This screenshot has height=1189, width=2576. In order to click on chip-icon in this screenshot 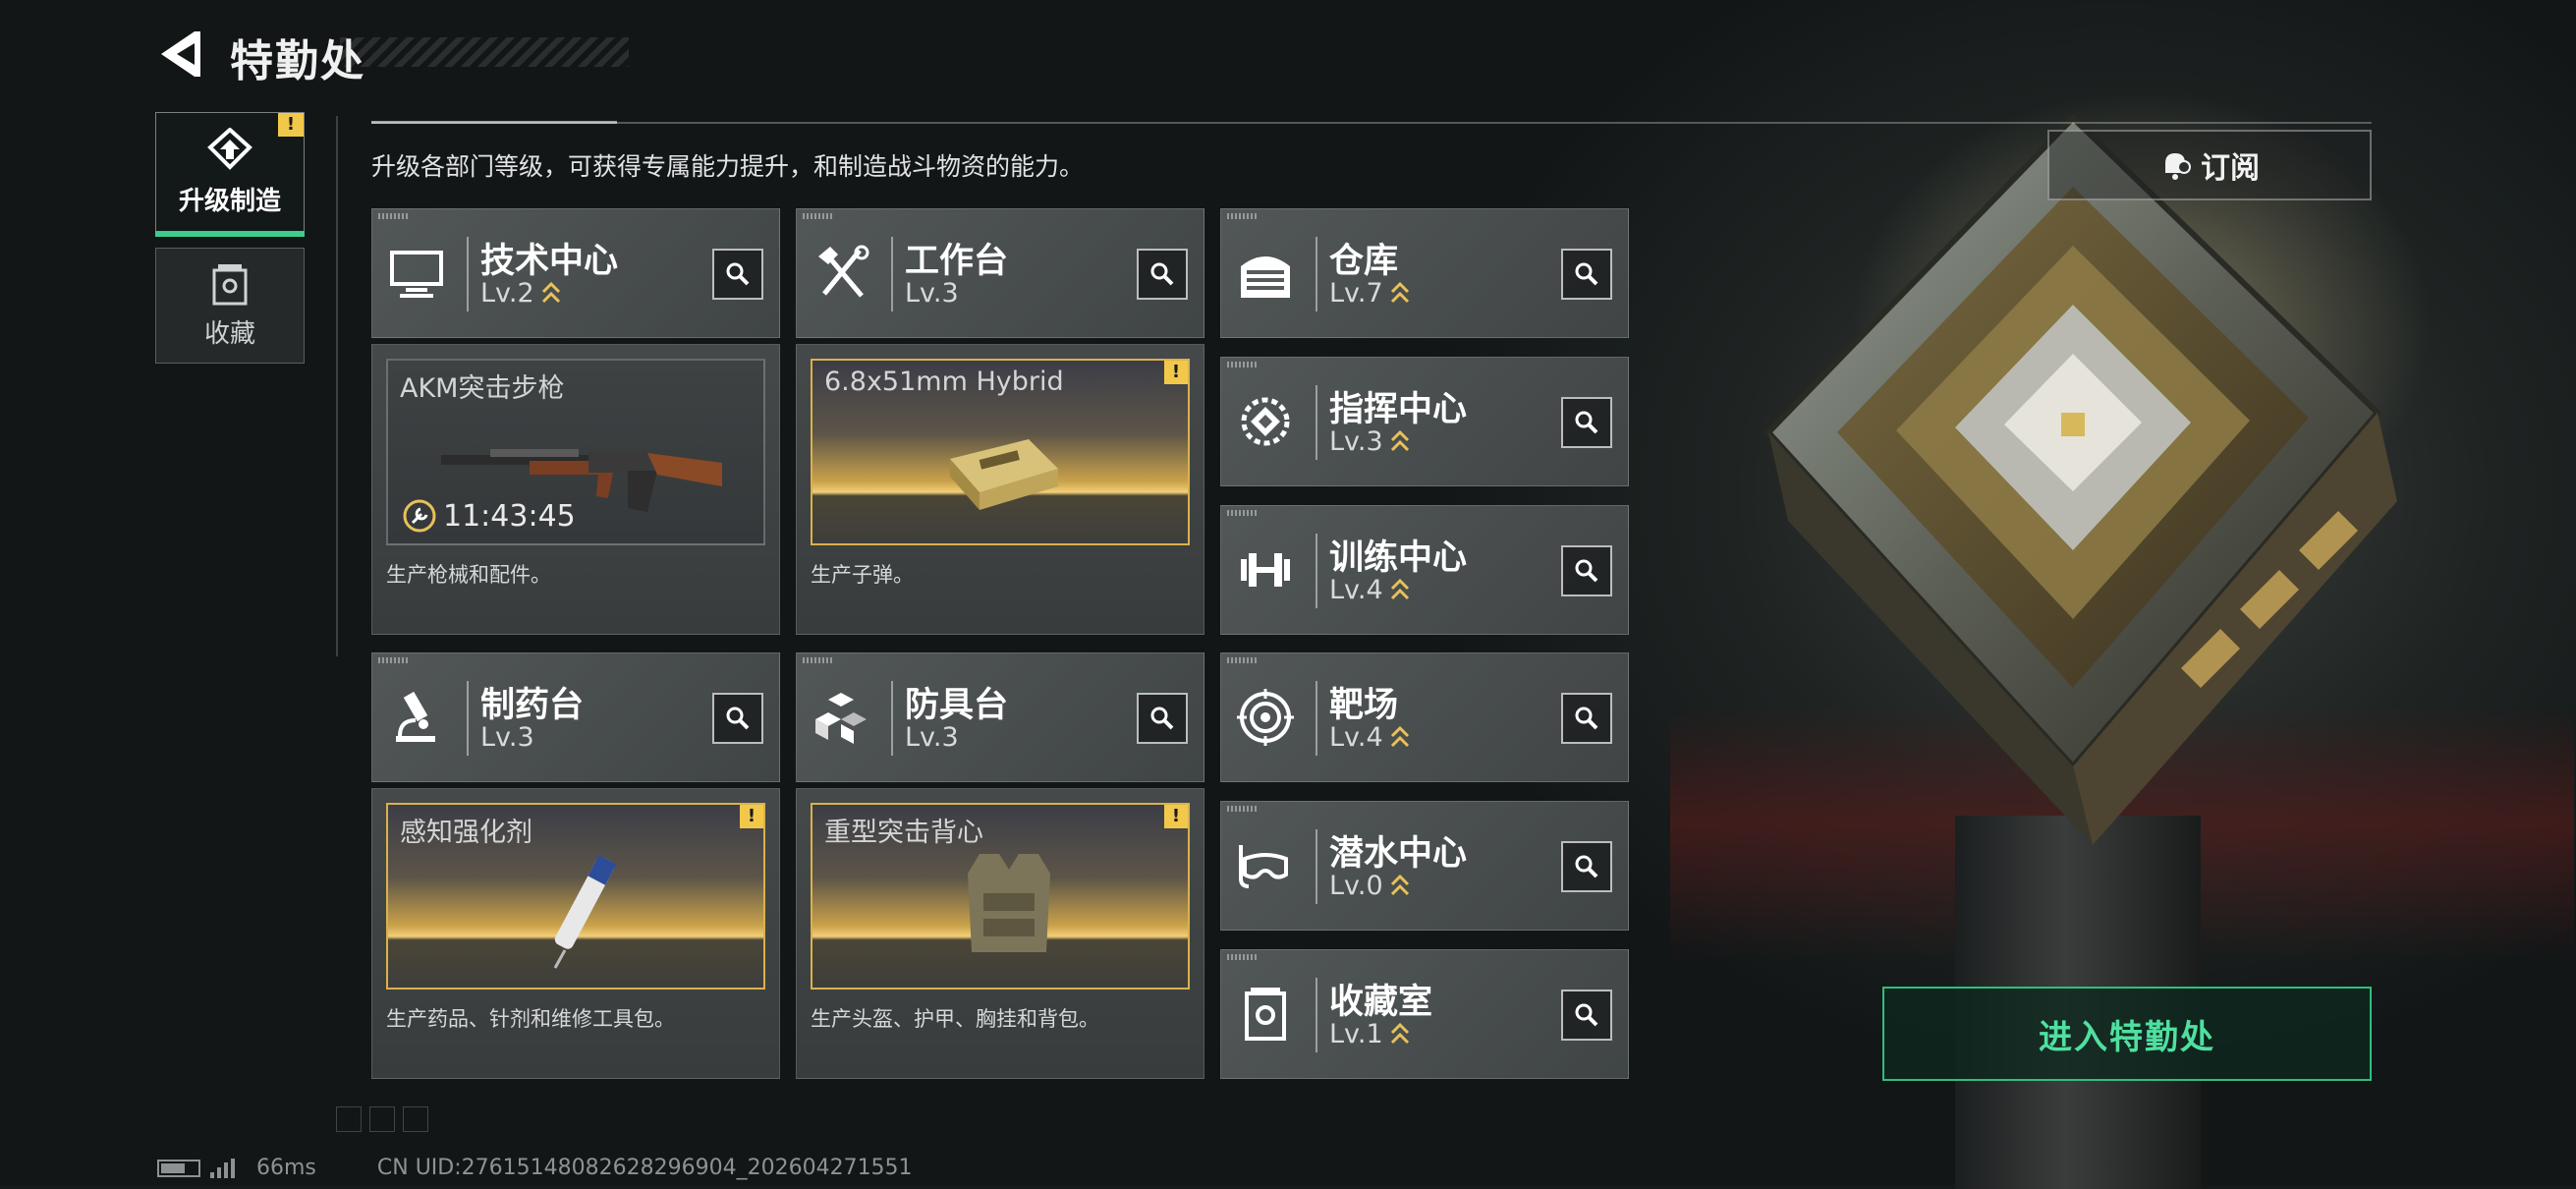, I will do `click(1265, 421)`.